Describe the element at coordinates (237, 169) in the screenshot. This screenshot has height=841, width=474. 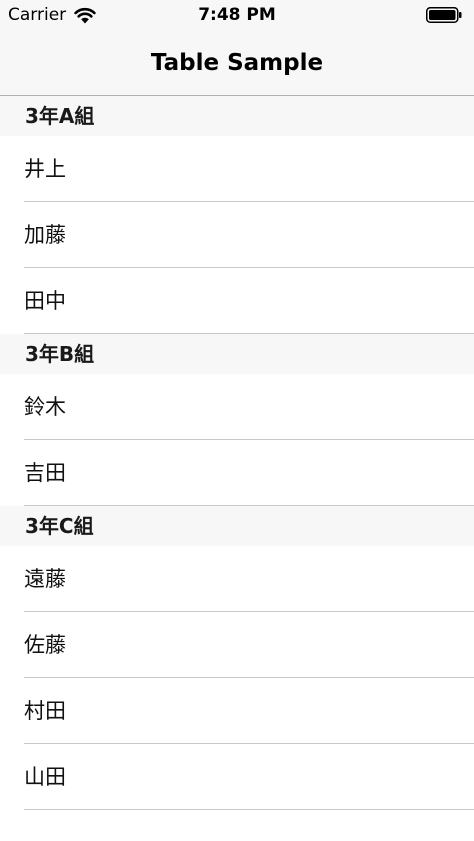
I see `table-row: 井上` at that location.